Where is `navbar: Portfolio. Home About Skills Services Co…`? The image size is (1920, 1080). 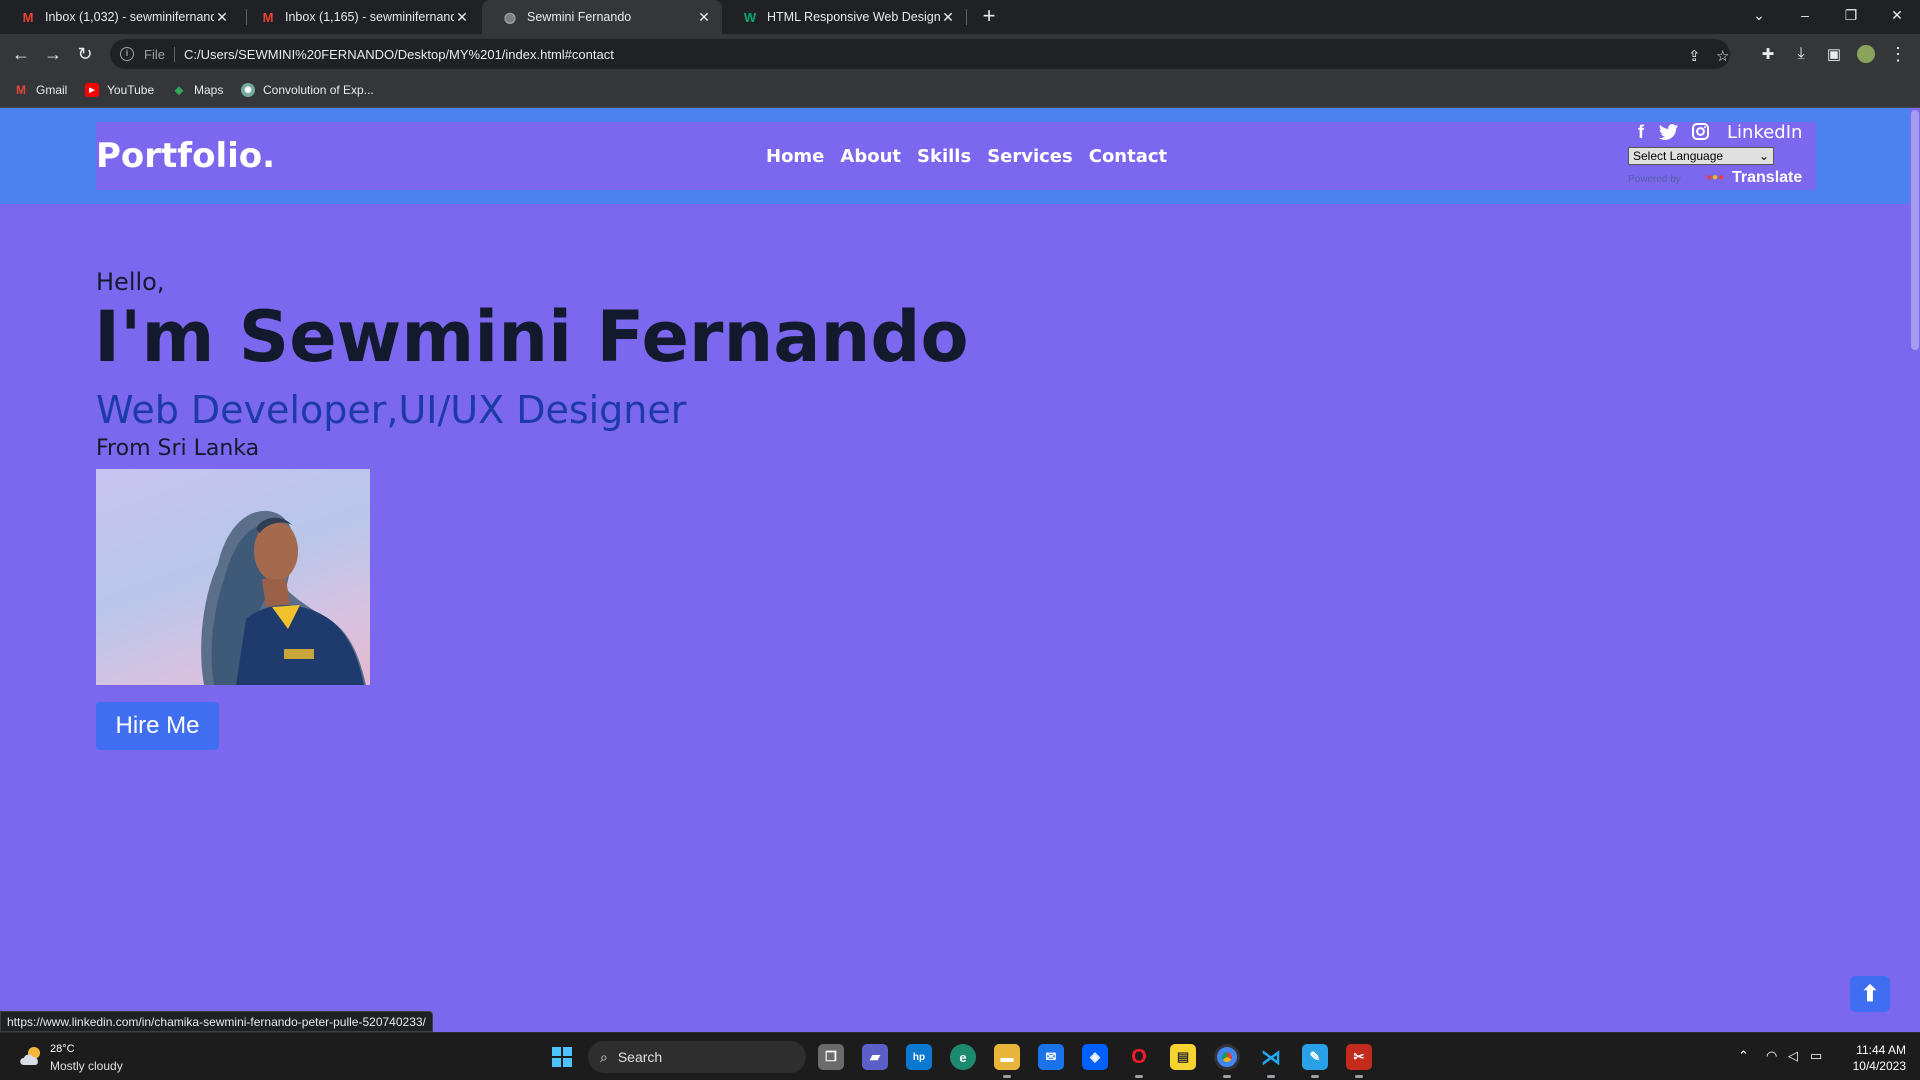
navbar: Portfolio. Home About Skills Services Co… is located at coordinates (956, 156).